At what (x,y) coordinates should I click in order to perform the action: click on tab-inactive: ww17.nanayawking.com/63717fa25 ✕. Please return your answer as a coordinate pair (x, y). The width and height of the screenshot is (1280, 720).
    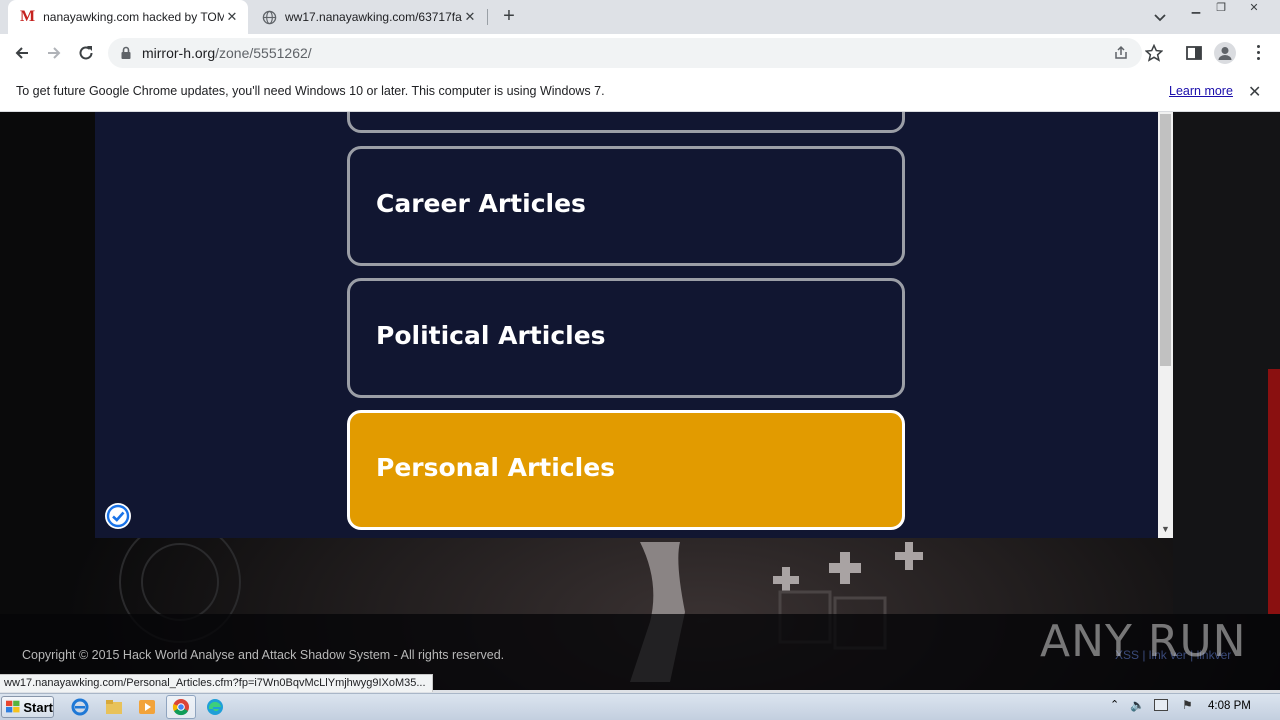
    Looking at the image, I should click on (368, 17).